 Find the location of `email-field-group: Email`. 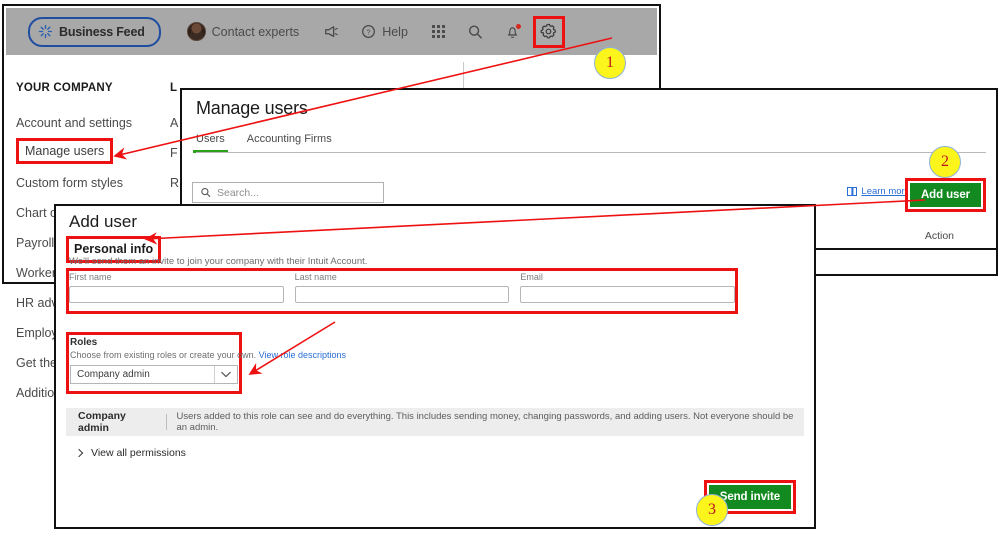

email-field-group: Email is located at coordinates (628, 287).